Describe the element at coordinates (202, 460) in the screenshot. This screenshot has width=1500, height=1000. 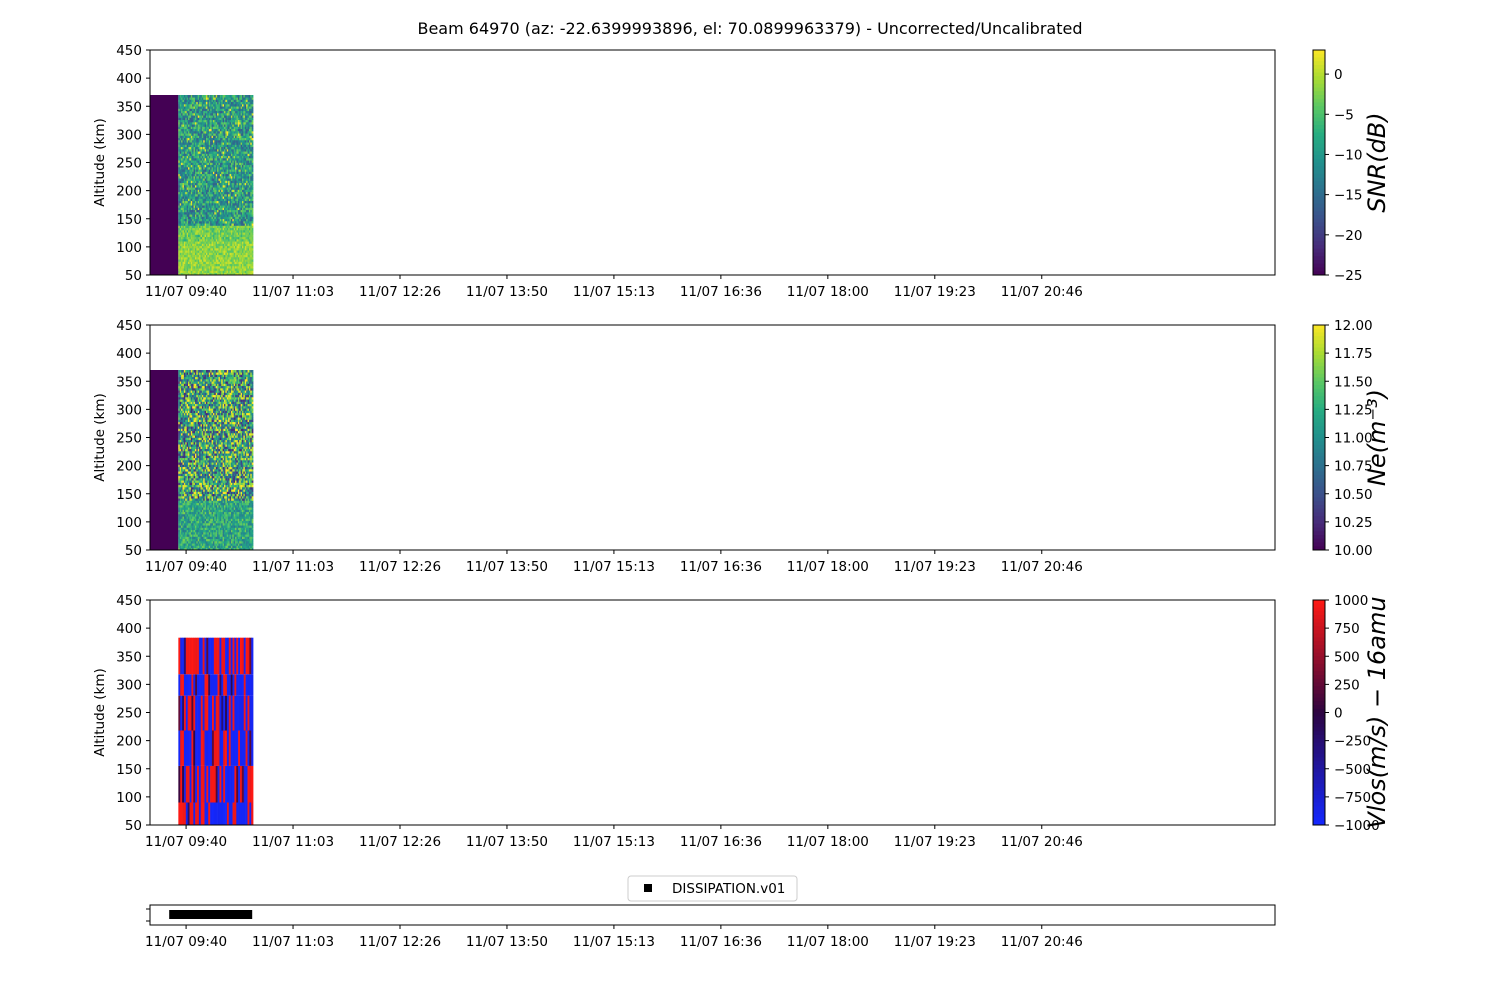
I see `panel-2-heatmap` at that location.